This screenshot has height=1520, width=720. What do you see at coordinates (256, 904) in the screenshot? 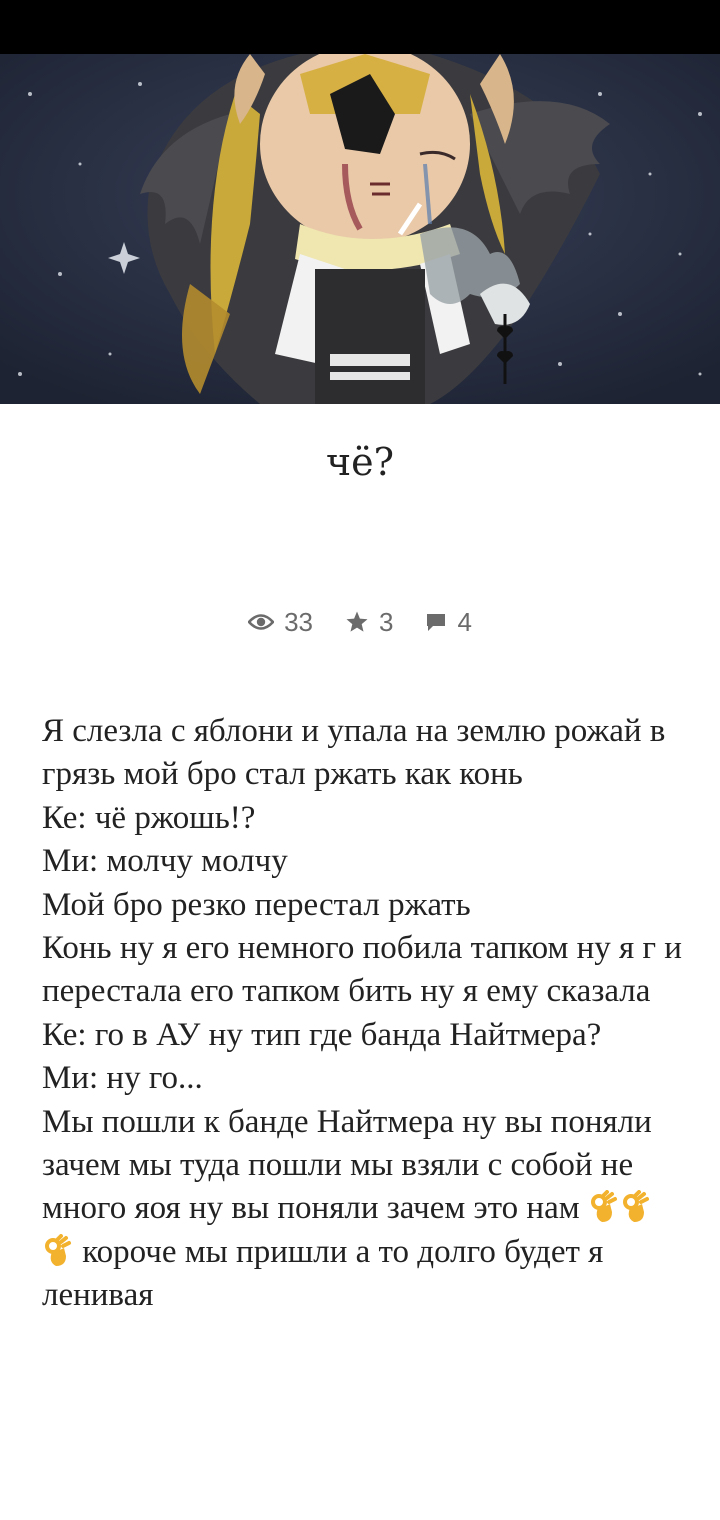
I see `story-line: Мой бро резко перестал ржать` at bounding box center [256, 904].